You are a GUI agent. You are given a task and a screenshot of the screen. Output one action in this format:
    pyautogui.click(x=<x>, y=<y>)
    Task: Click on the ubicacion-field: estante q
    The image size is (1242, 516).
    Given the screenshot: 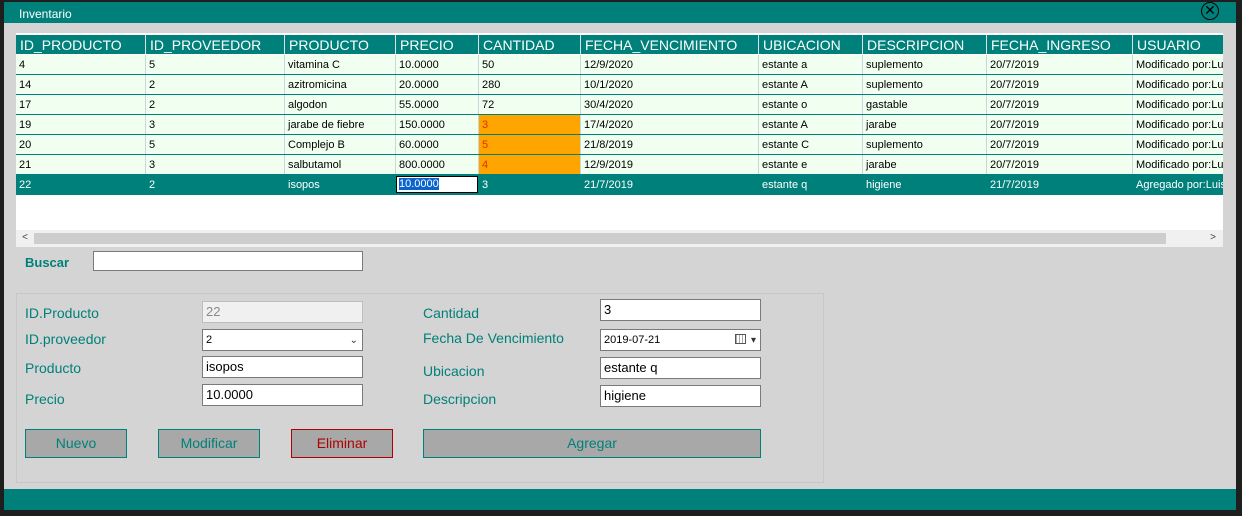 What is the action you would take?
    pyautogui.click(x=680, y=368)
    